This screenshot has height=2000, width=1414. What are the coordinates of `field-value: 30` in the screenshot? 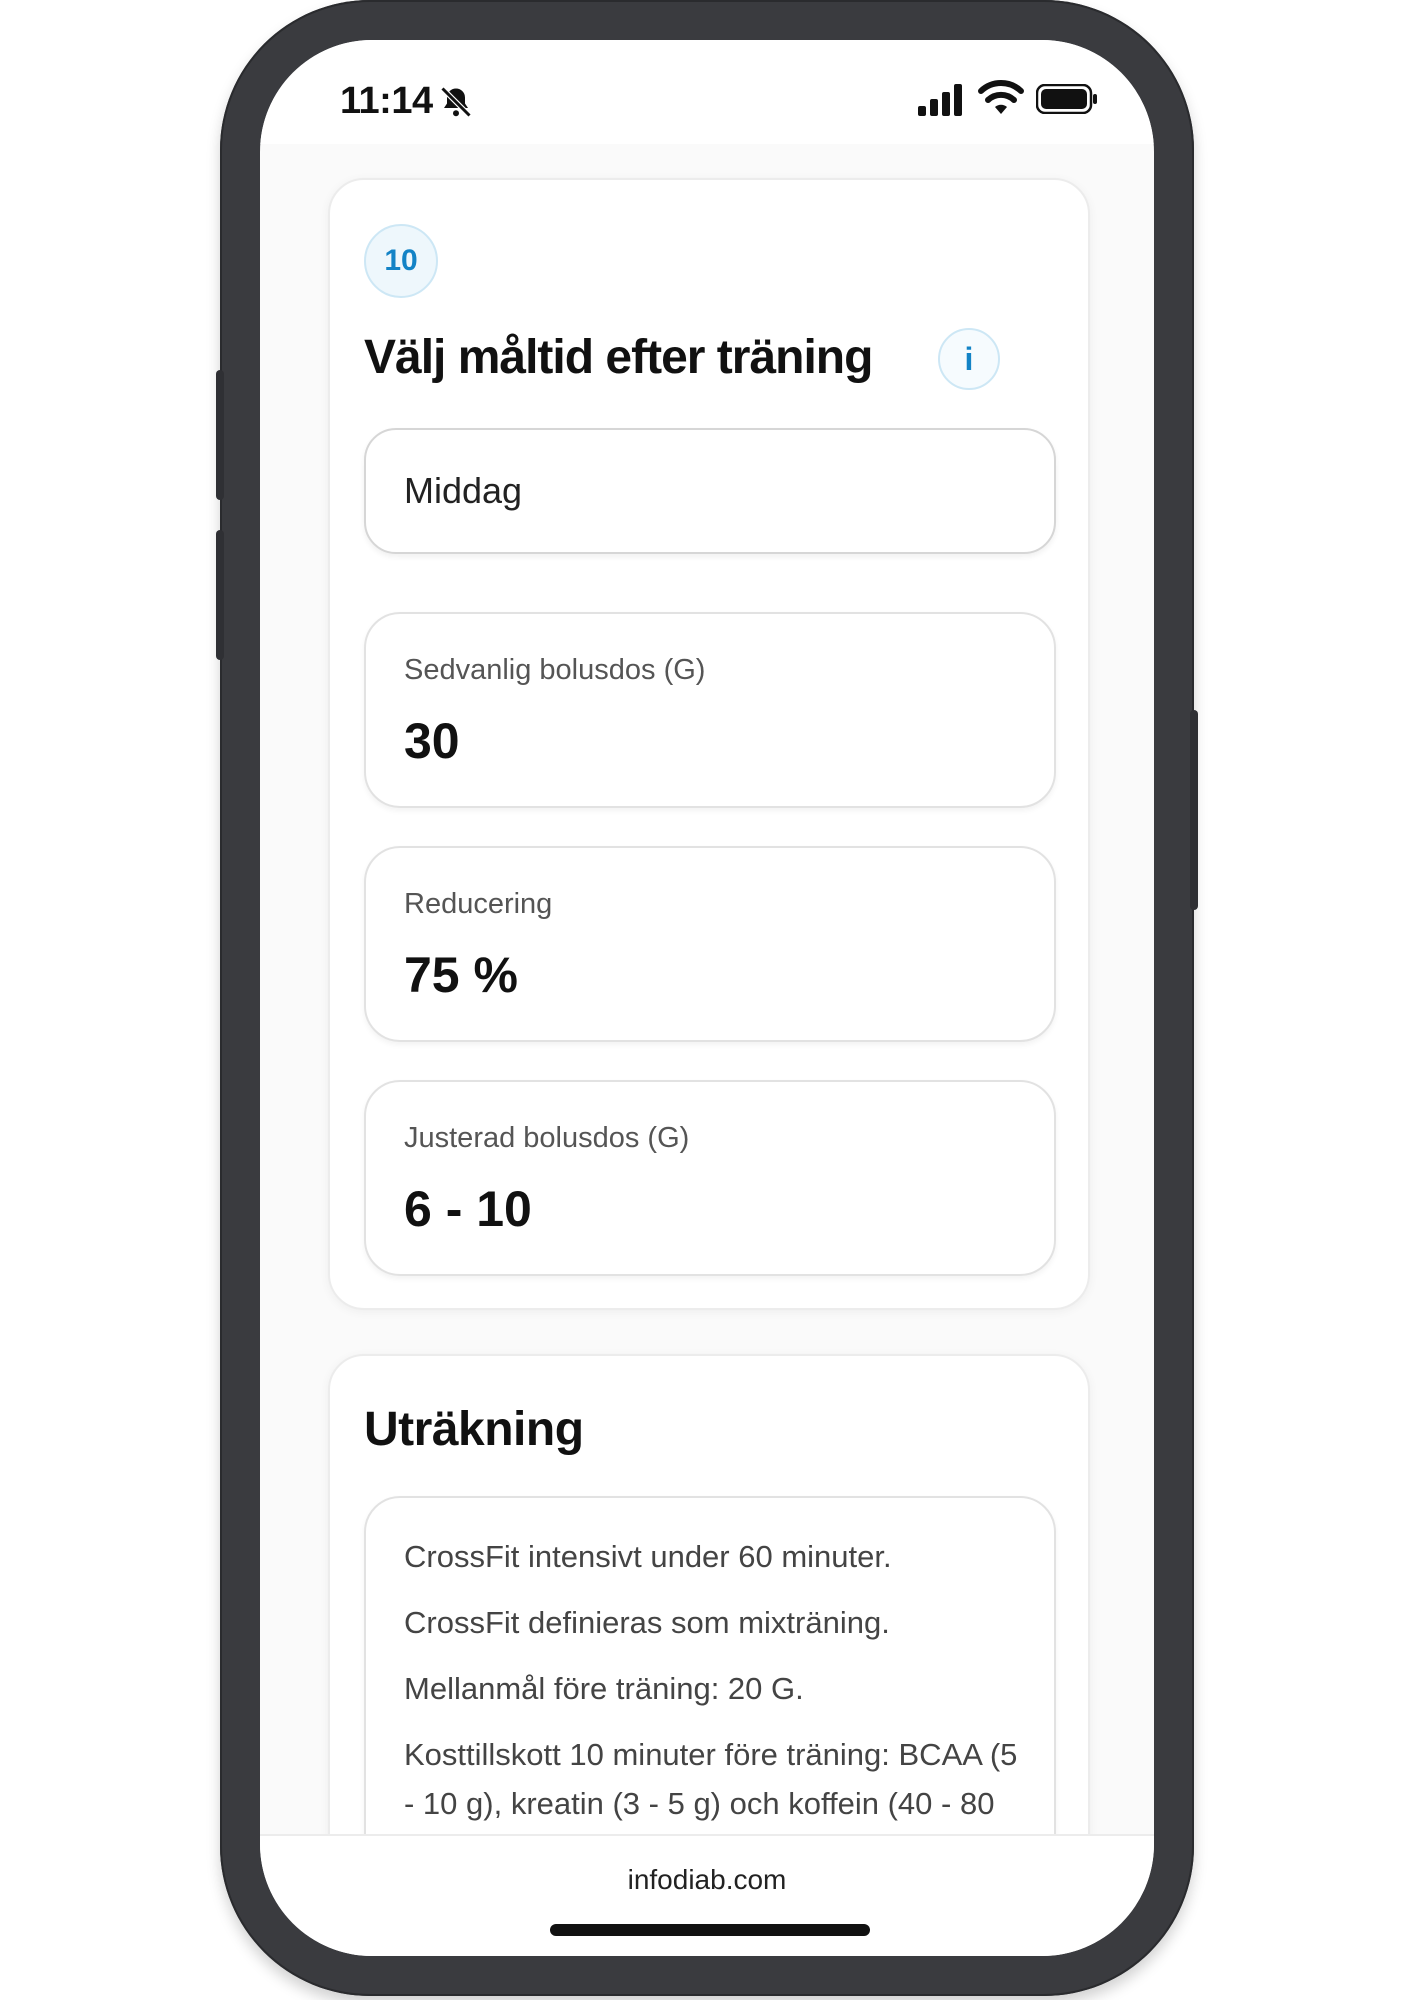 It's located at (432, 741).